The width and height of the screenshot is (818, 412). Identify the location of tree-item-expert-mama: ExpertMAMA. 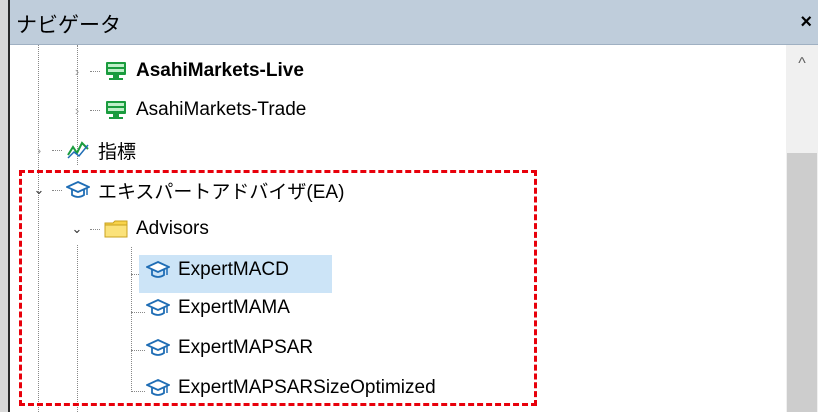
(217, 308).